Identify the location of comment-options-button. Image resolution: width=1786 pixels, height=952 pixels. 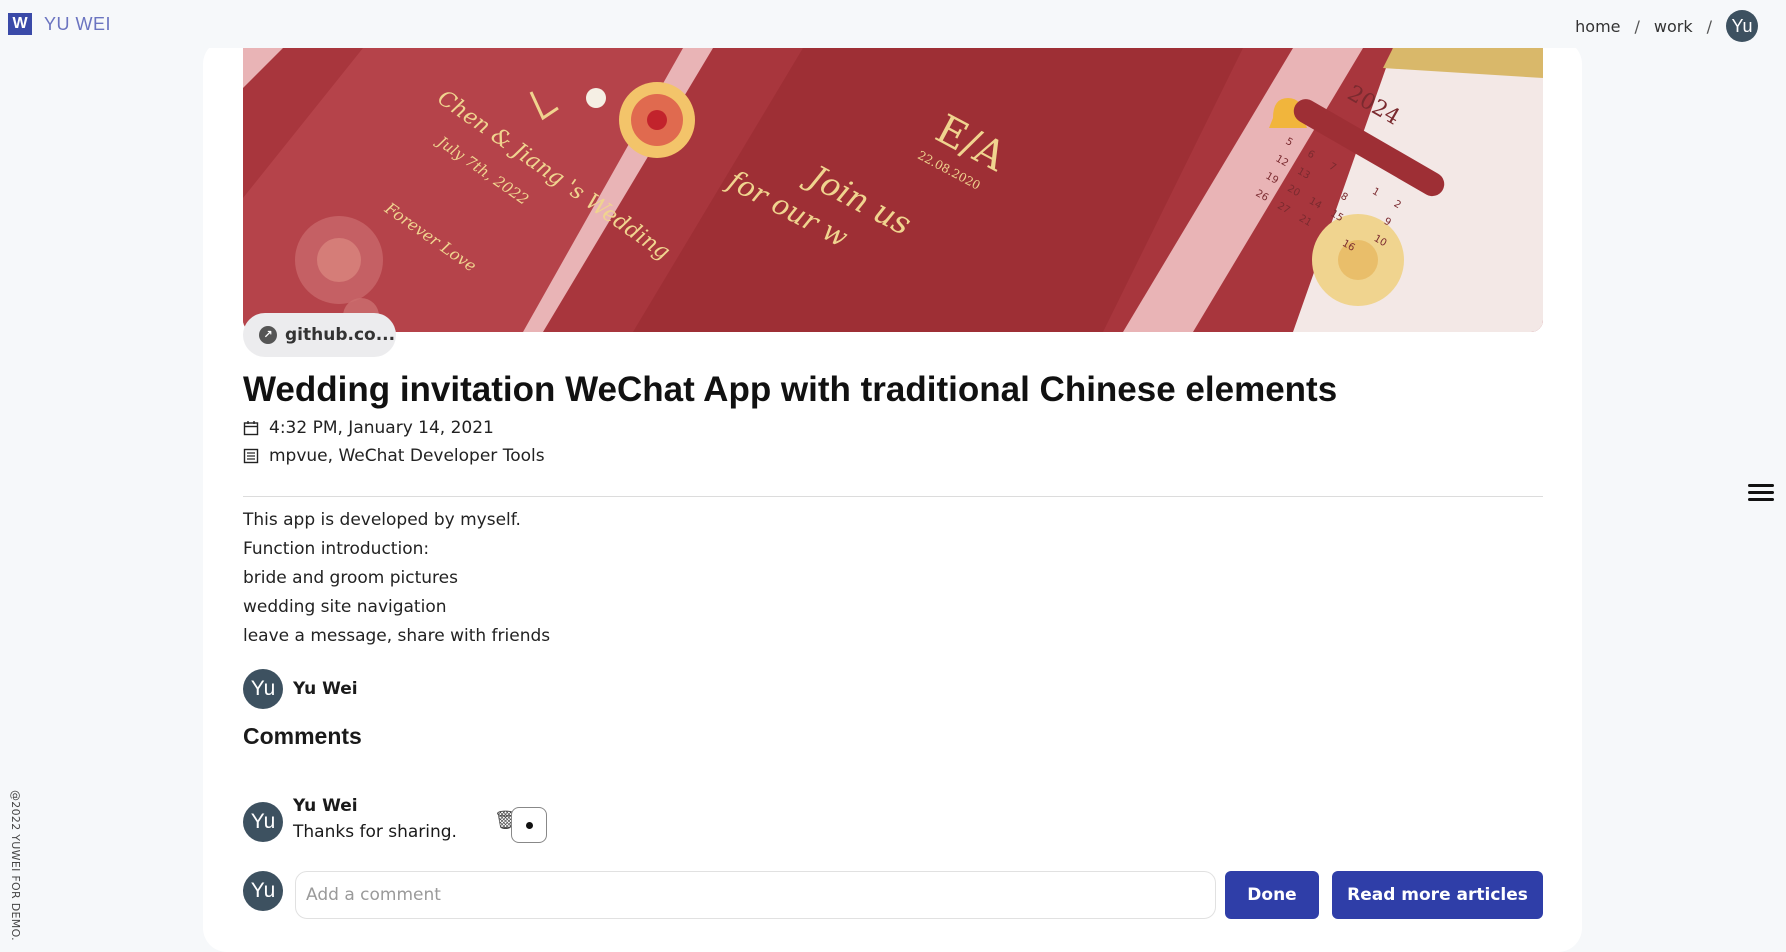
(529, 825).